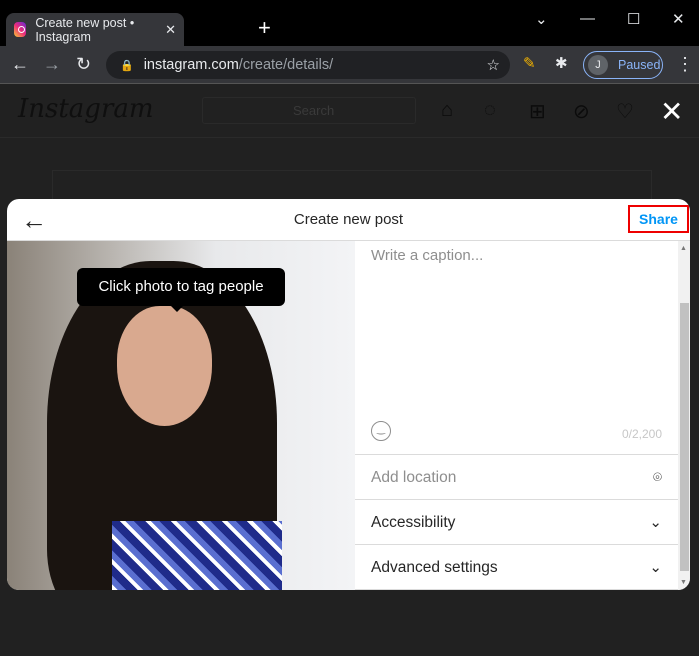 The width and height of the screenshot is (699, 656). Describe the element at coordinates (127, 65) in the screenshot. I see `lock-icon: 🔒` at that location.